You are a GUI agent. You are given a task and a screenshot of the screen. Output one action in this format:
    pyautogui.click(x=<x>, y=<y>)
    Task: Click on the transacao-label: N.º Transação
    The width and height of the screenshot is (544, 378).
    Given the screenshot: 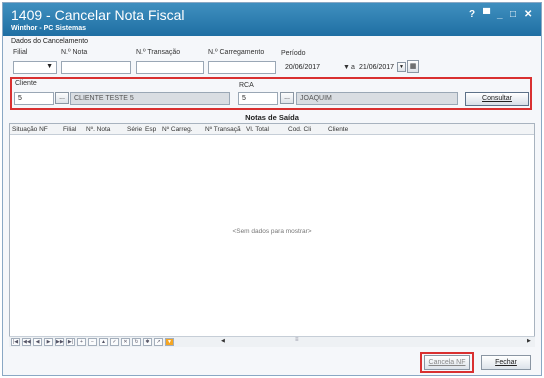 What is the action you would take?
    pyautogui.click(x=158, y=52)
    